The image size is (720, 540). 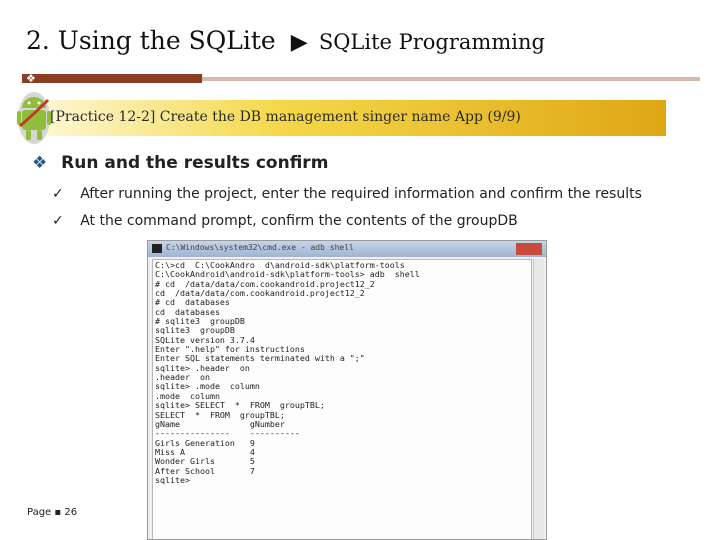 What do you see at coordinates (260, 247) in the screenshot?
I see `console-window-title: C:\Windows\system32\cmd.exe - adb shell` at bounding box center [260, 247].